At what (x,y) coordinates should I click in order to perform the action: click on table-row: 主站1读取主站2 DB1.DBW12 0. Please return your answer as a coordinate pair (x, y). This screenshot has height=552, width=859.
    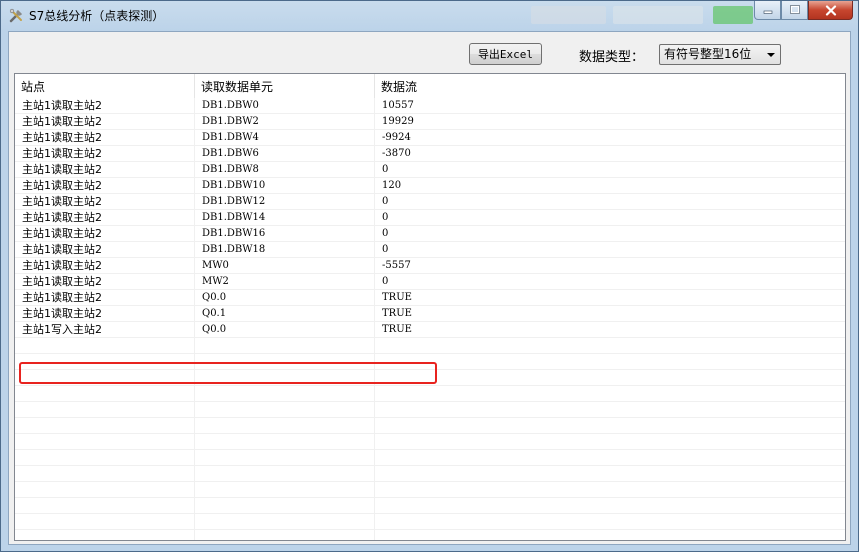
    Looking at the image, I should click on (430, 202).